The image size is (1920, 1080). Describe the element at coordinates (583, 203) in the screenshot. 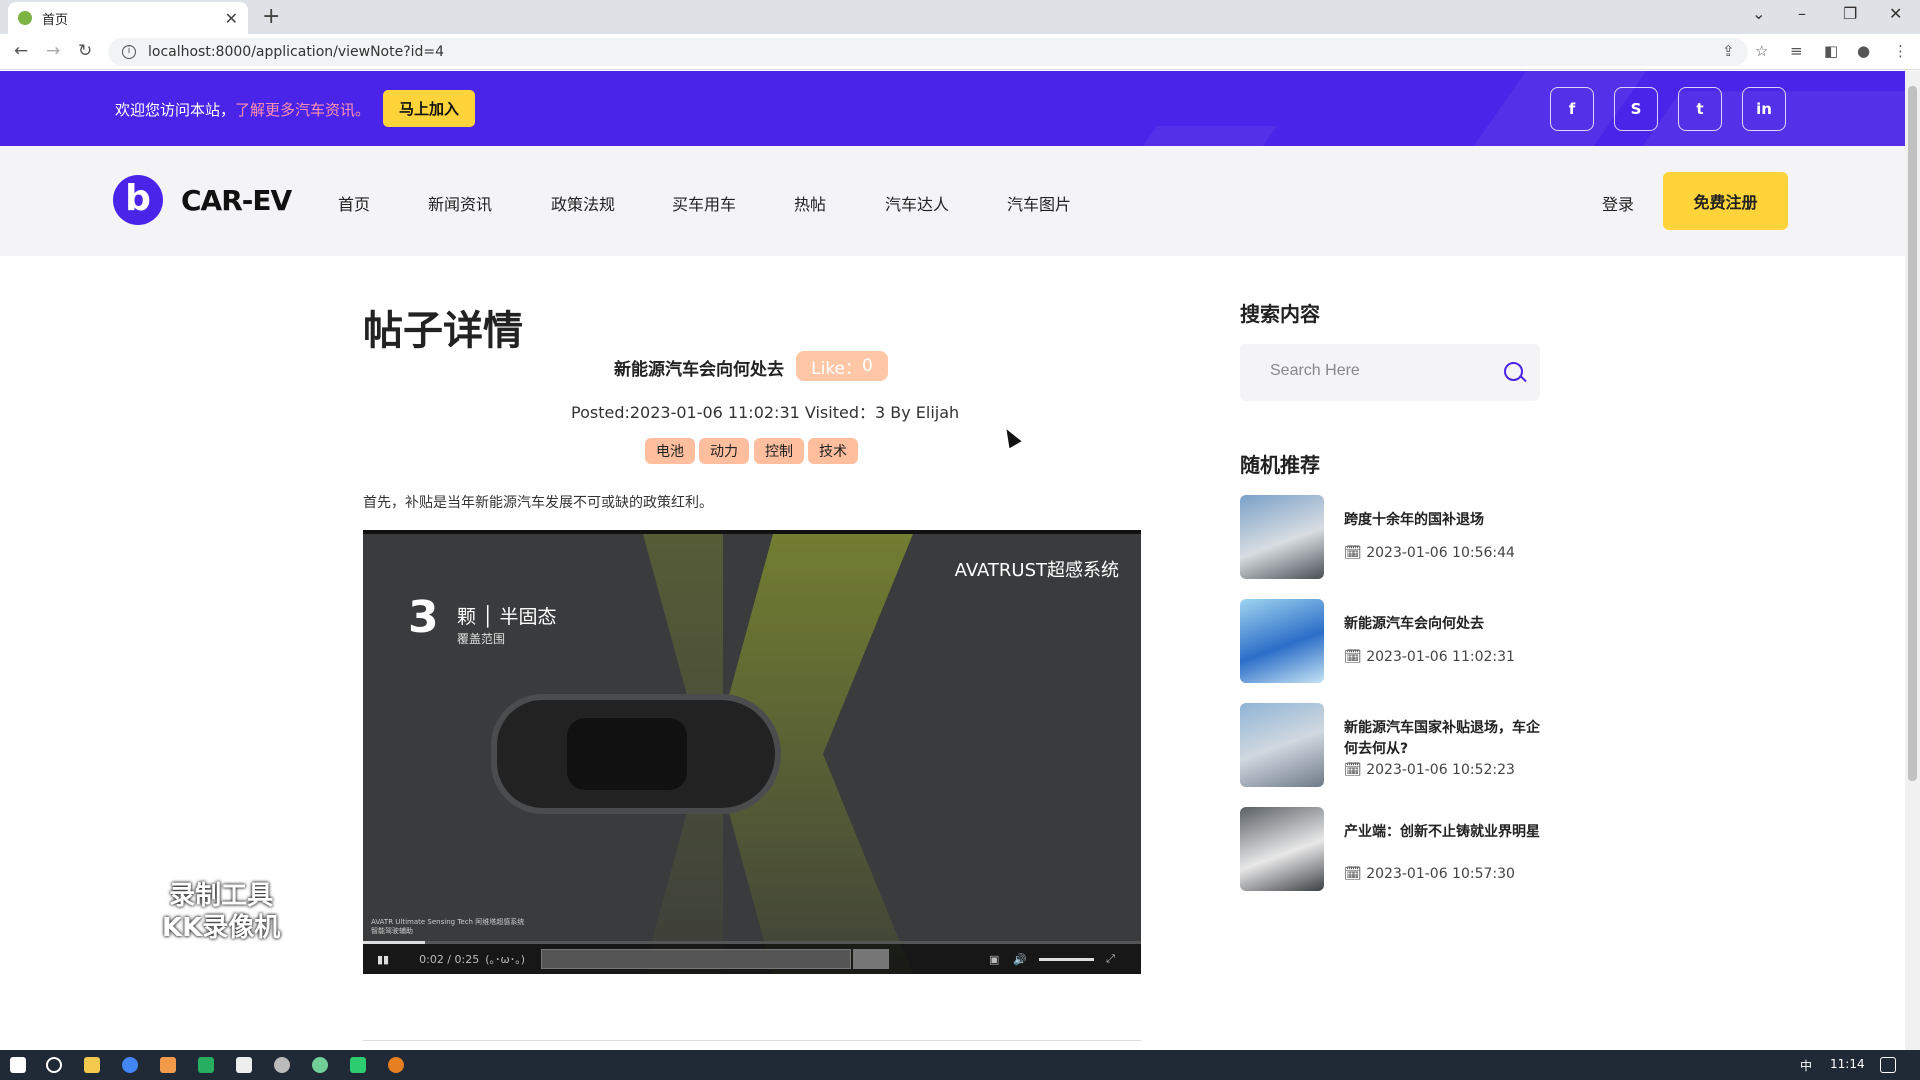

I see `nav-policy: 政策法规` at that location.